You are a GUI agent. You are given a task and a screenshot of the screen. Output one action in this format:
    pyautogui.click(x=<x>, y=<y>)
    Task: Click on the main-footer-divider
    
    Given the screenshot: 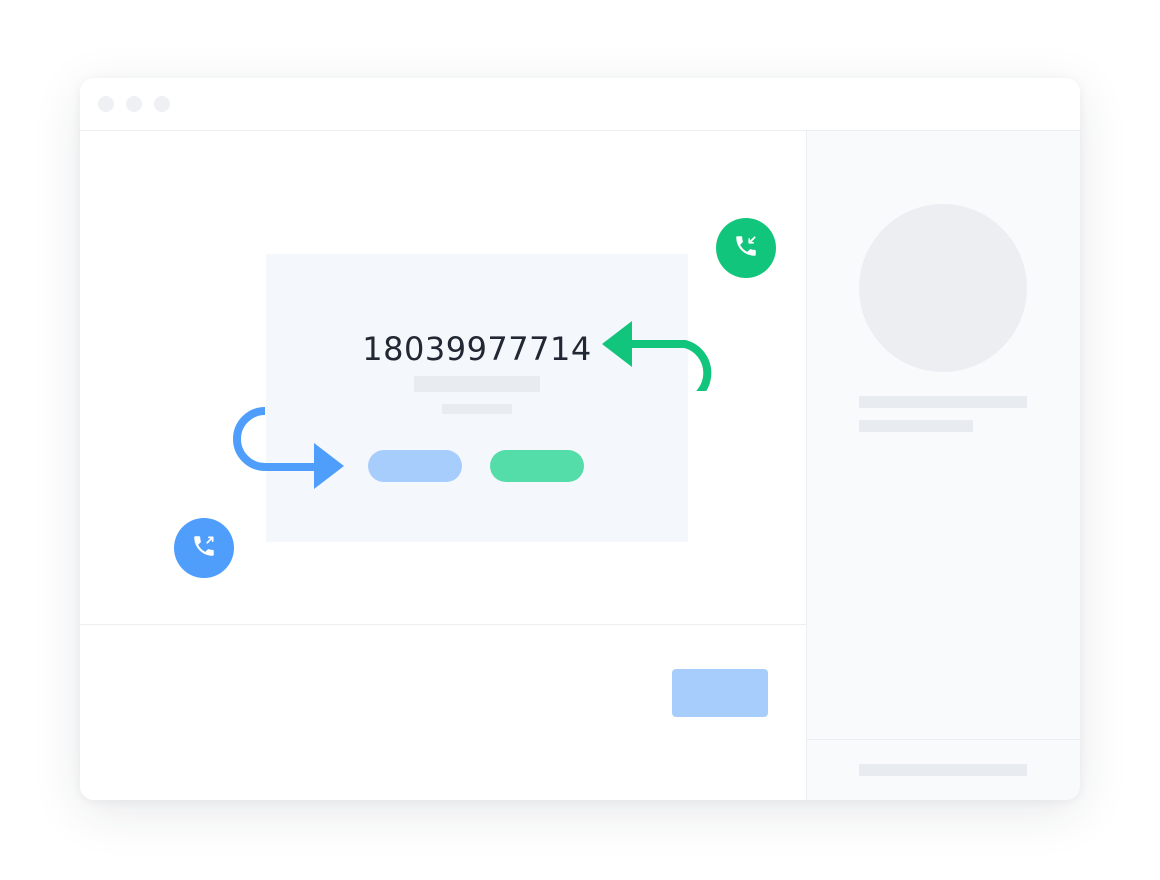 What is the action you would take?
    pyautogui.click(x=443, y=624)
    